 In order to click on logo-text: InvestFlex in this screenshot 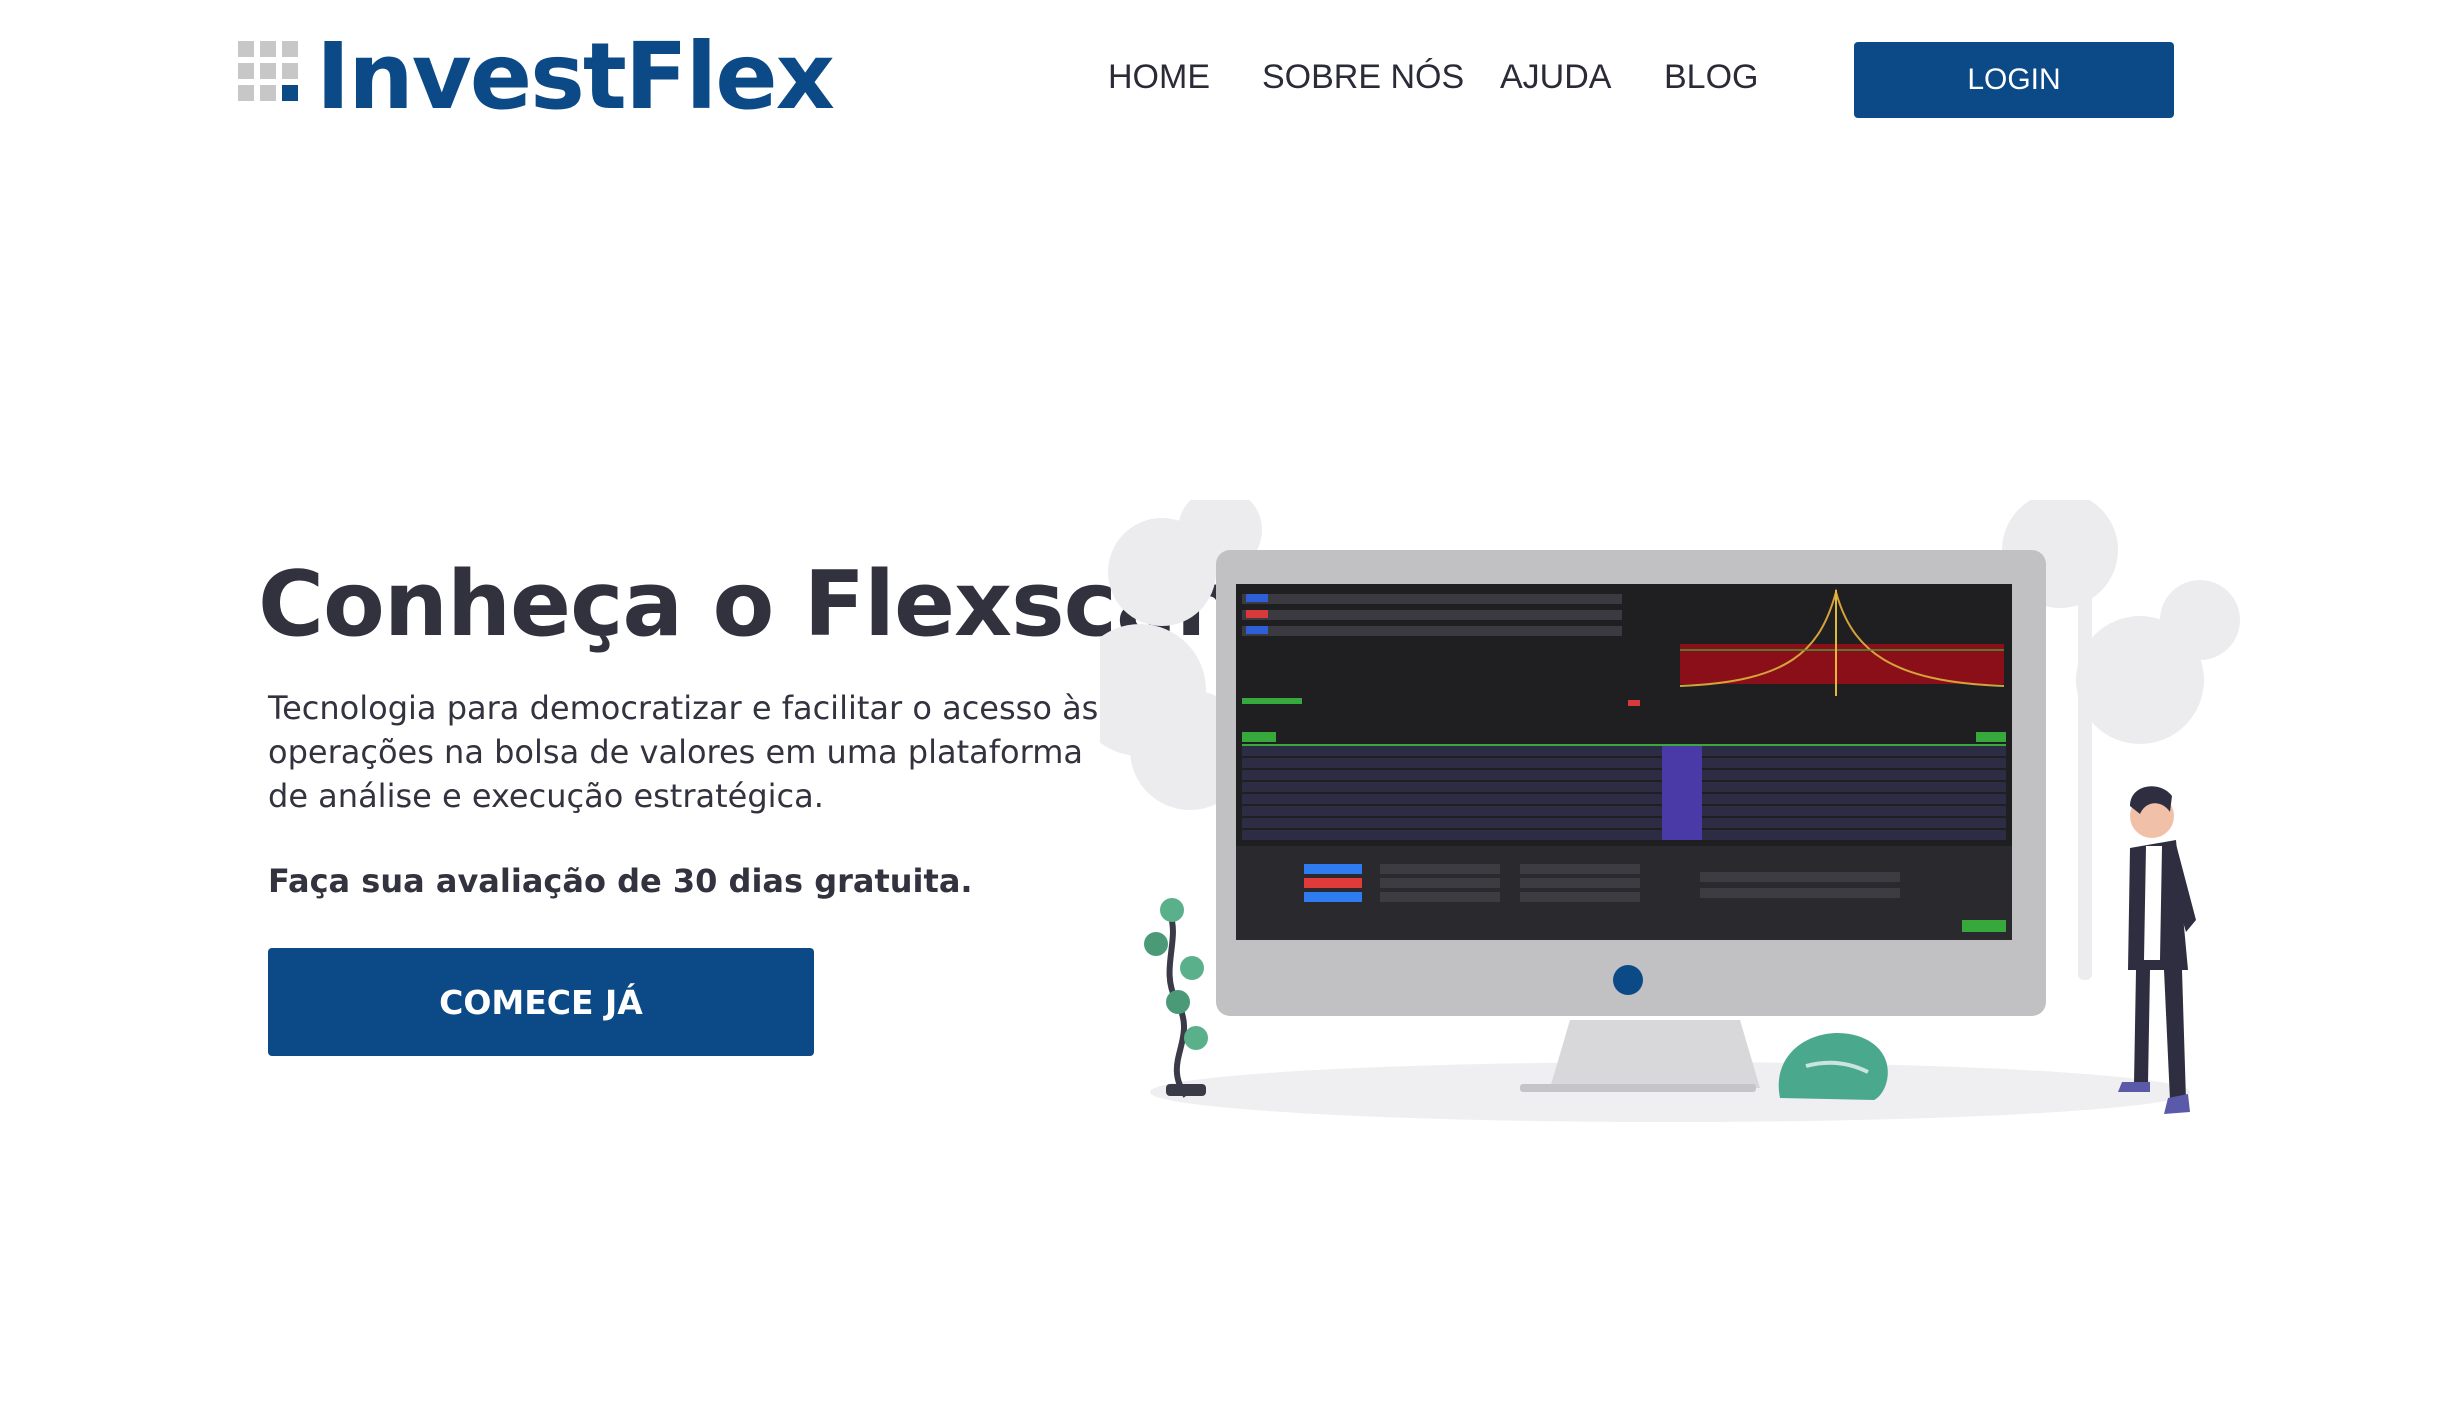, I will do `click(575, 76)`.